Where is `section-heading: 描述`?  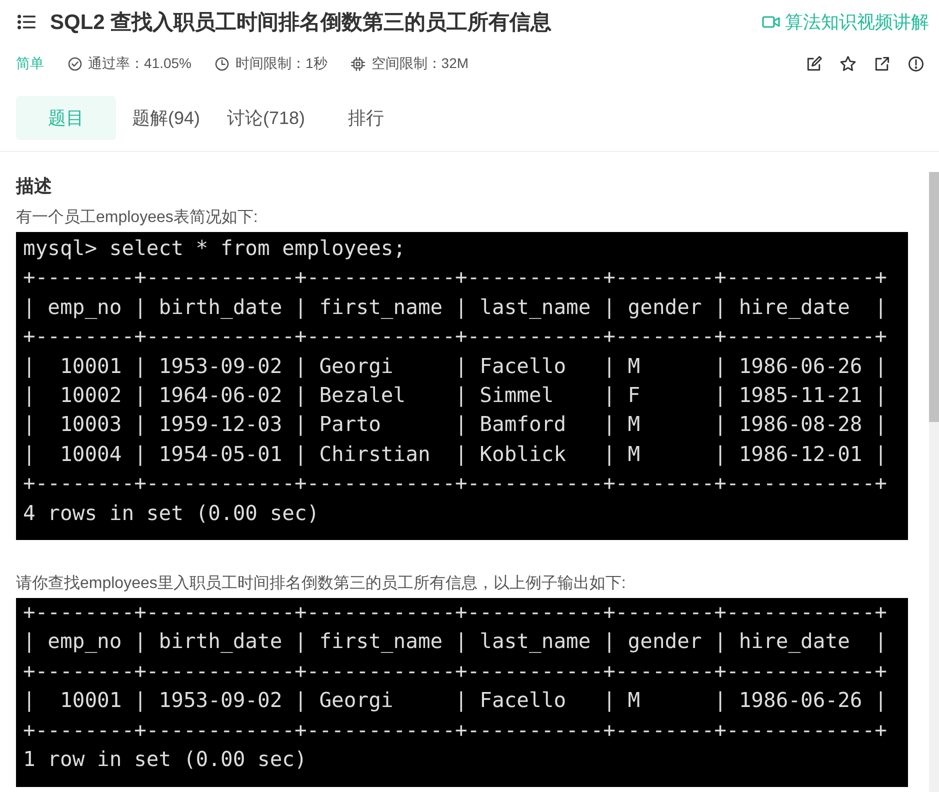
section-heading: 描述 is located at coordinates (34, 186).